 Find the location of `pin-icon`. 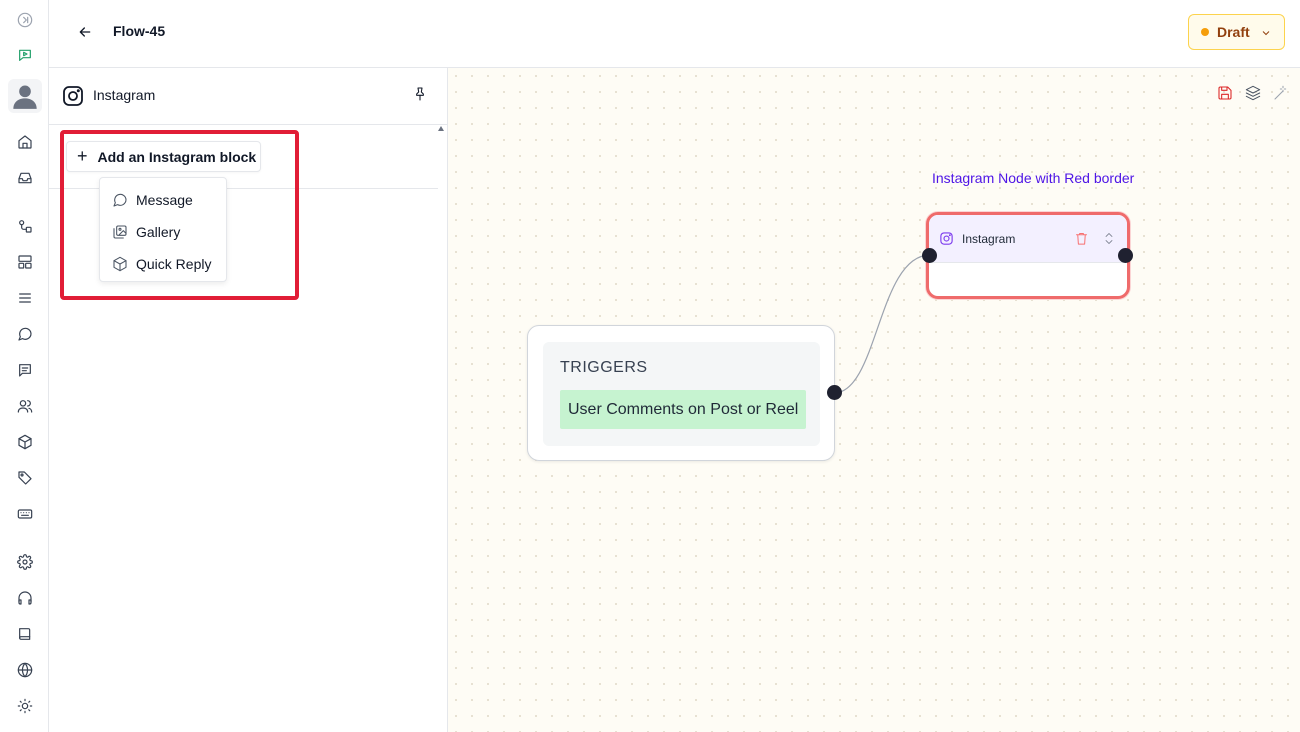

pin-icon is located at coordinates (421, 95).